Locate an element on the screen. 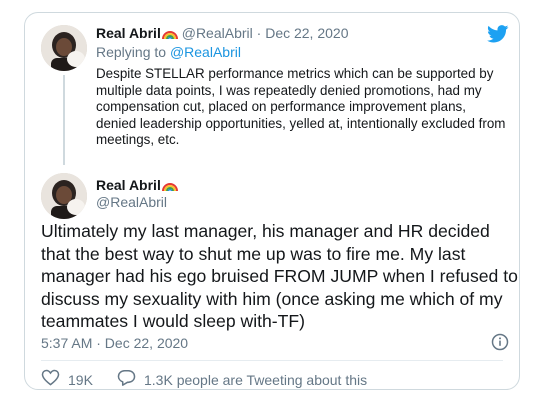 The image size is (543, 404). heart-icon is located at coordinates (50, 379).